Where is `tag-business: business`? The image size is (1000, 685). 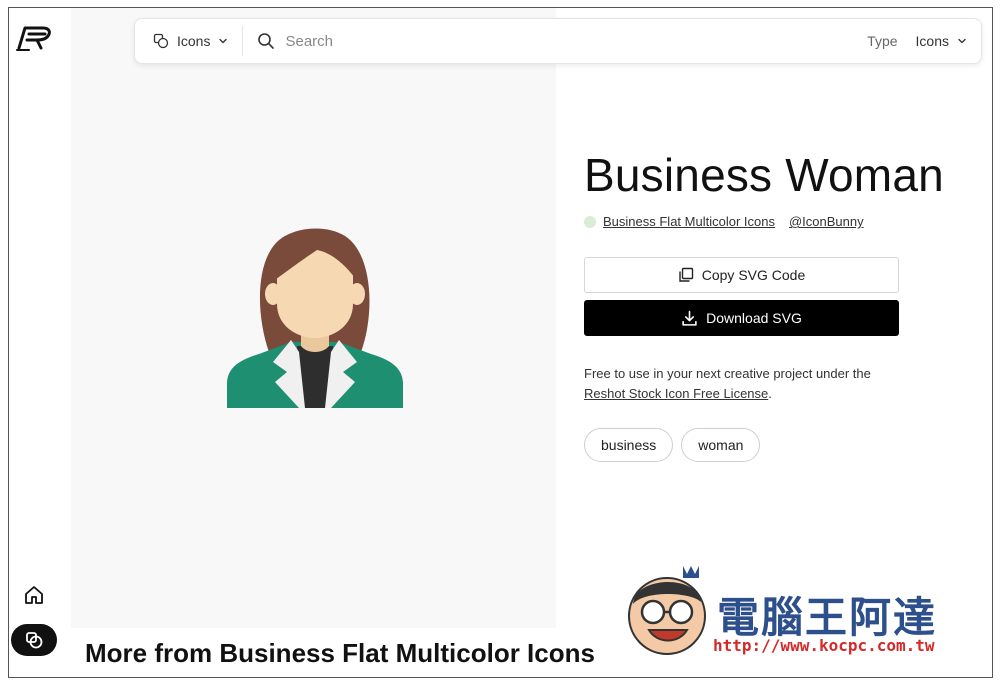 tag-business: business is located at coordinates (629, 445).